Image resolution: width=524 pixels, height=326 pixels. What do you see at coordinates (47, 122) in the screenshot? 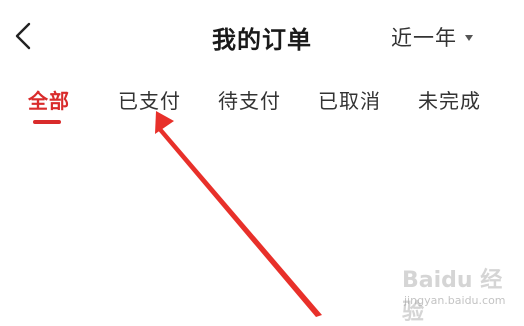
I see `active-tab-indicator` at bounding box center [47, 122].